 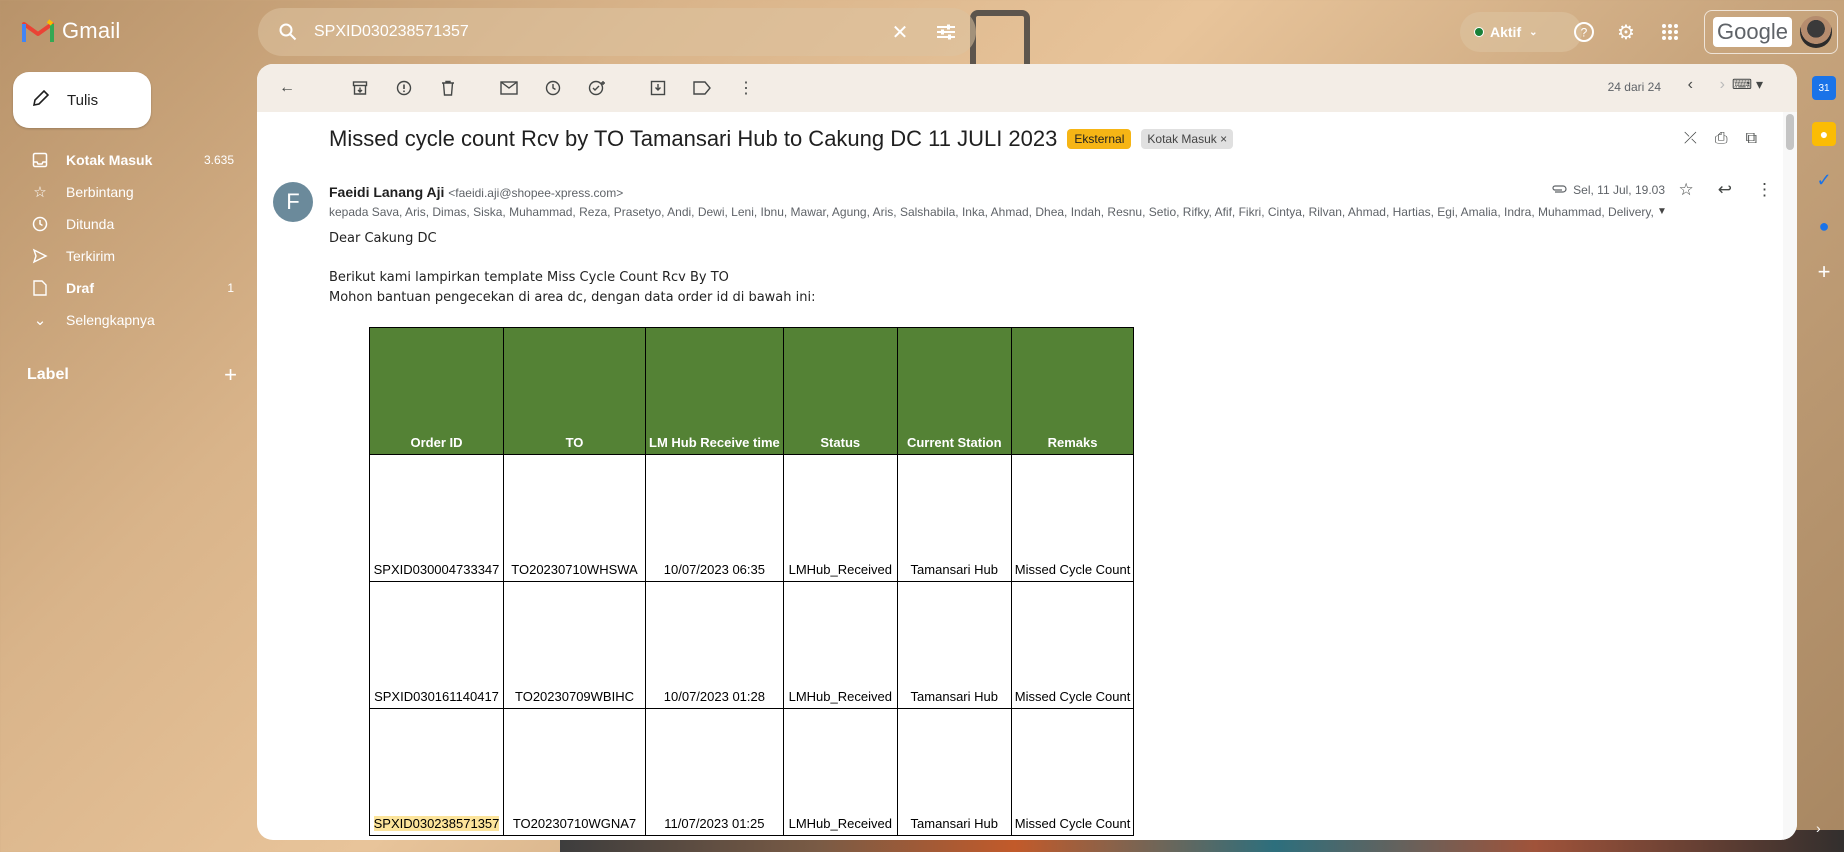 What do you see at coordinates (1506, 32) in the screenshot?
I see `status-label: Aktif` at bounding box center [1506, 32].